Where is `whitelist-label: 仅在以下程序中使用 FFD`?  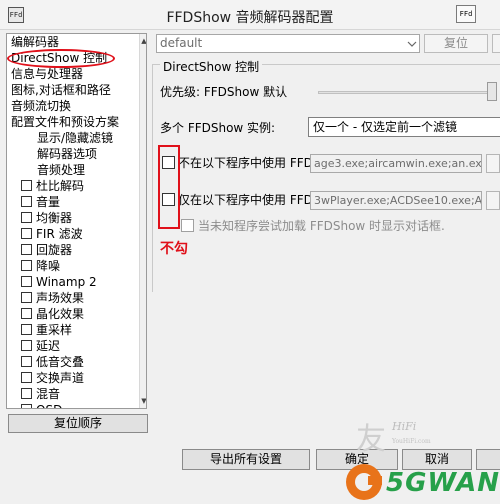
whitelist-label: 仅在以下程序中使用 FFD is located at coordinates (245, 200).